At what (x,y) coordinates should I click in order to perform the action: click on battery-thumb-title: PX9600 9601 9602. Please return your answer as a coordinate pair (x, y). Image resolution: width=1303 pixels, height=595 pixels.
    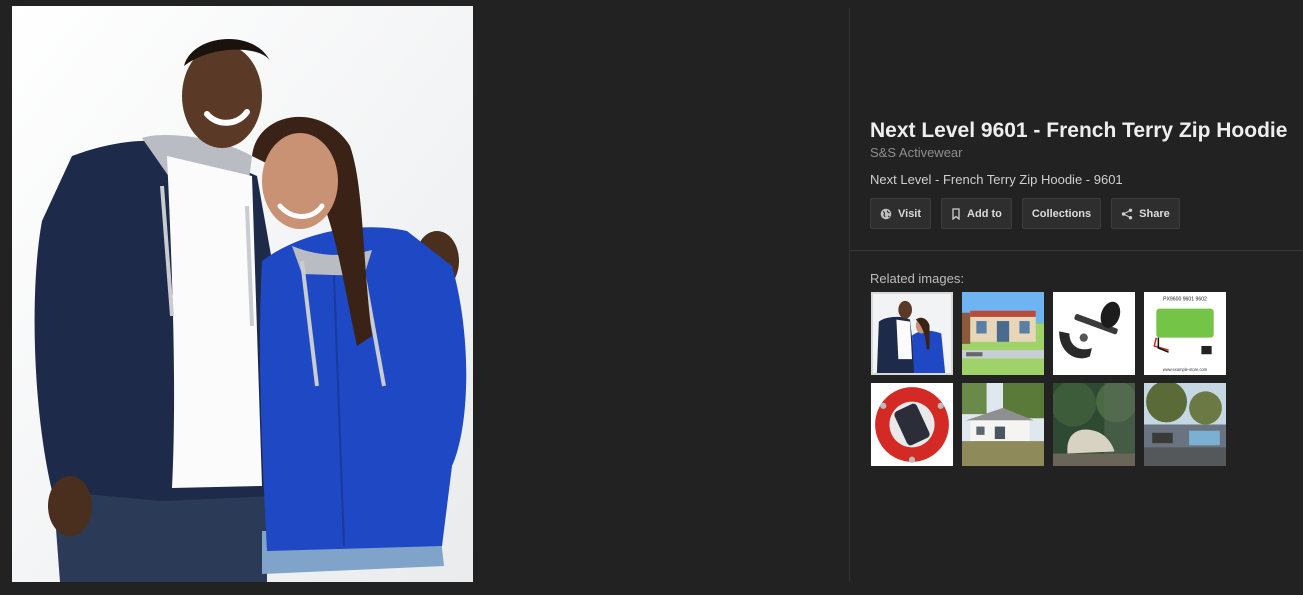
    Looking at the image, I should click on (1185, 299).